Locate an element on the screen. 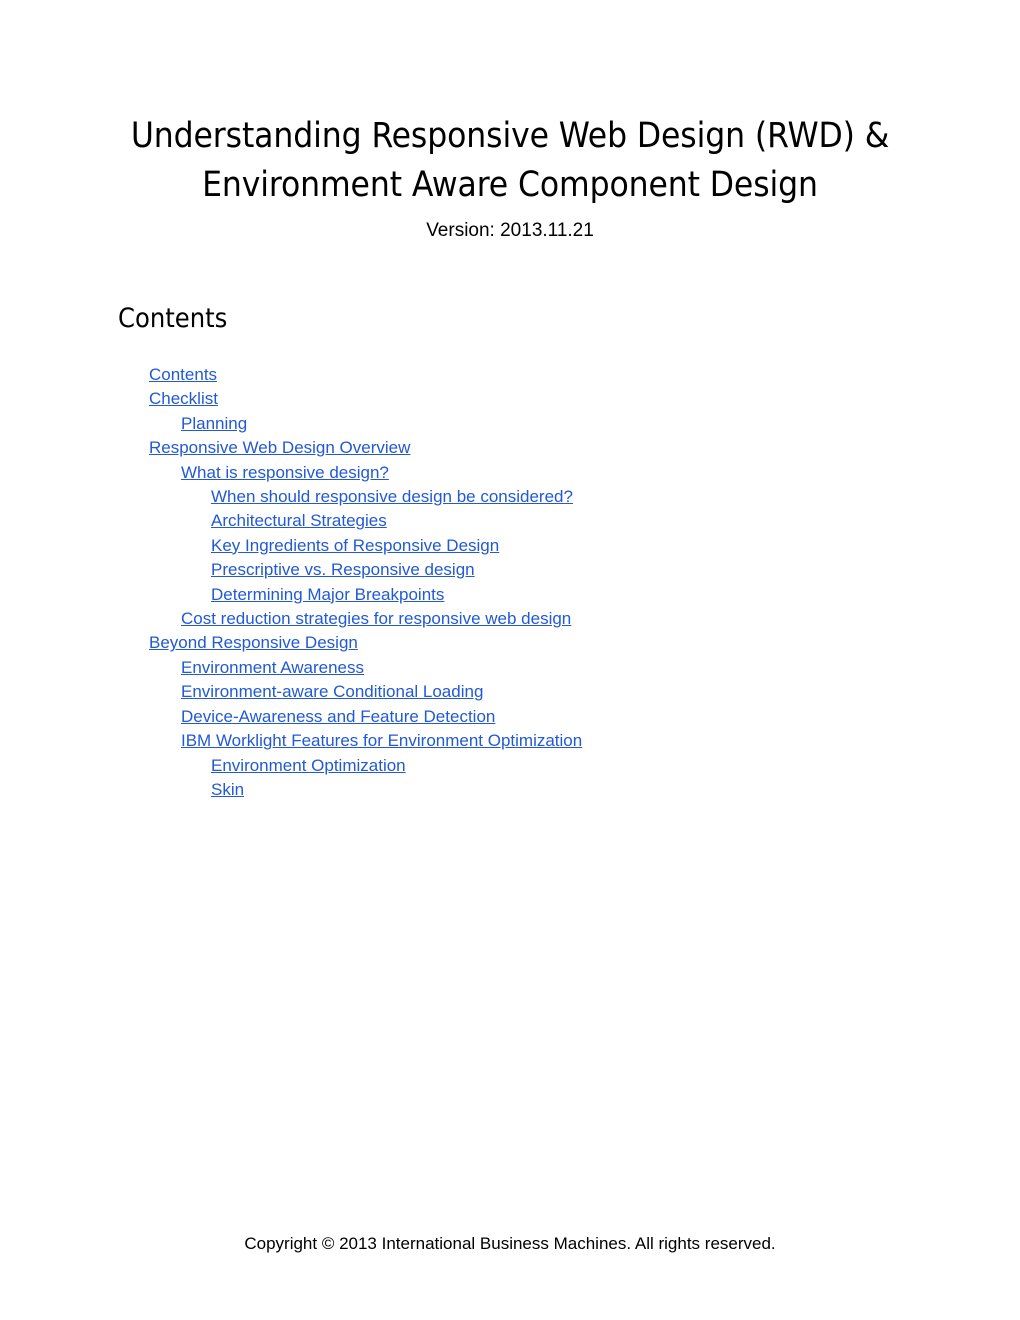 The width and height of the screenshot is (1020, 1320). toc-link: Environment-aware Conditional Loading is located at coordinates (332, 692).